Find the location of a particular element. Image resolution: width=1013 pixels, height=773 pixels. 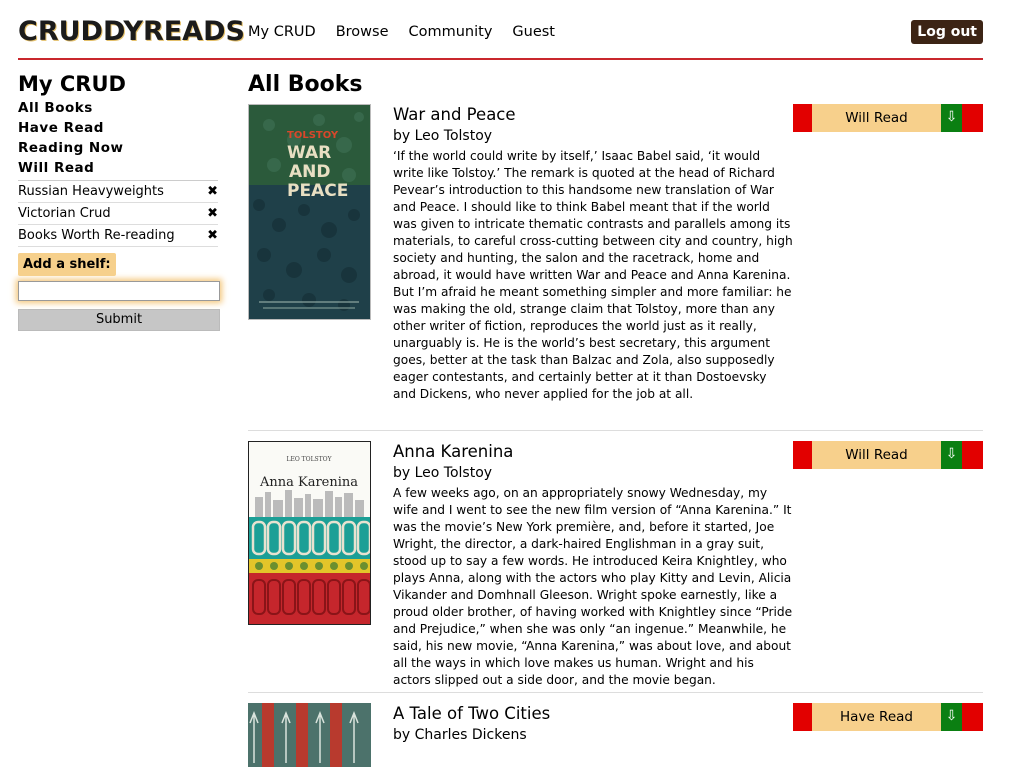

submit-button: Submit is located at coordinates (119, 320).